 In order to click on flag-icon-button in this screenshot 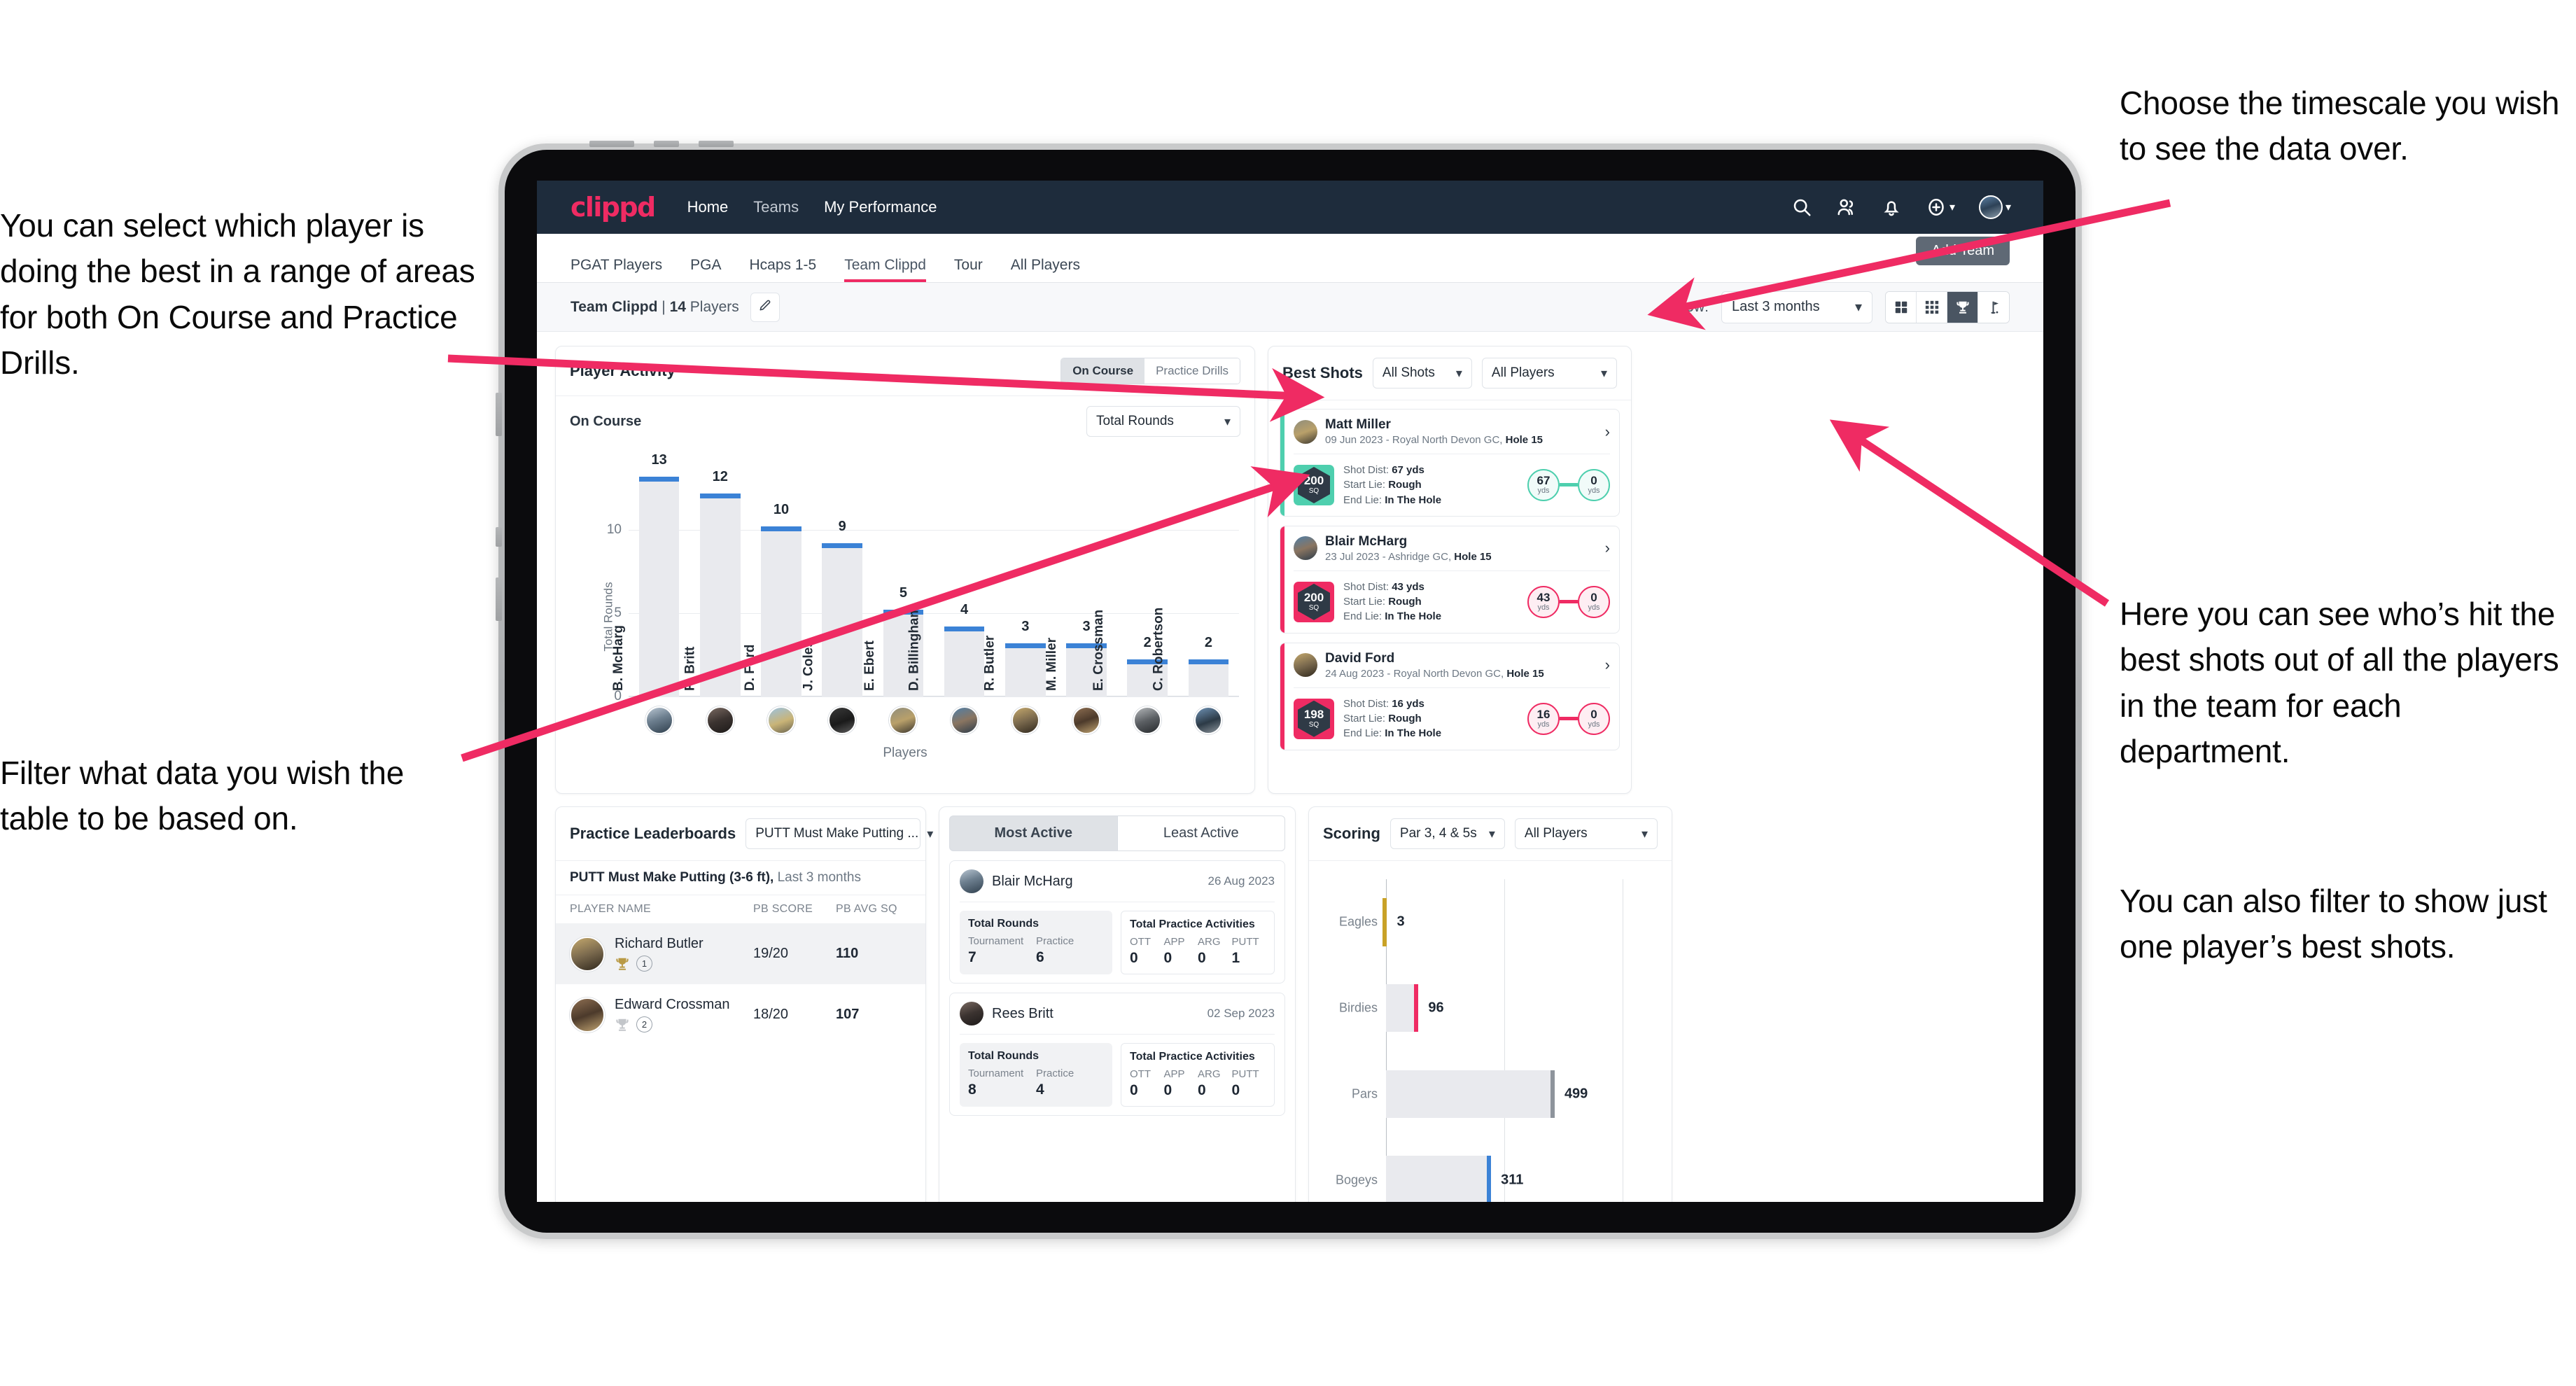, I will do `click(1993, 307)`.